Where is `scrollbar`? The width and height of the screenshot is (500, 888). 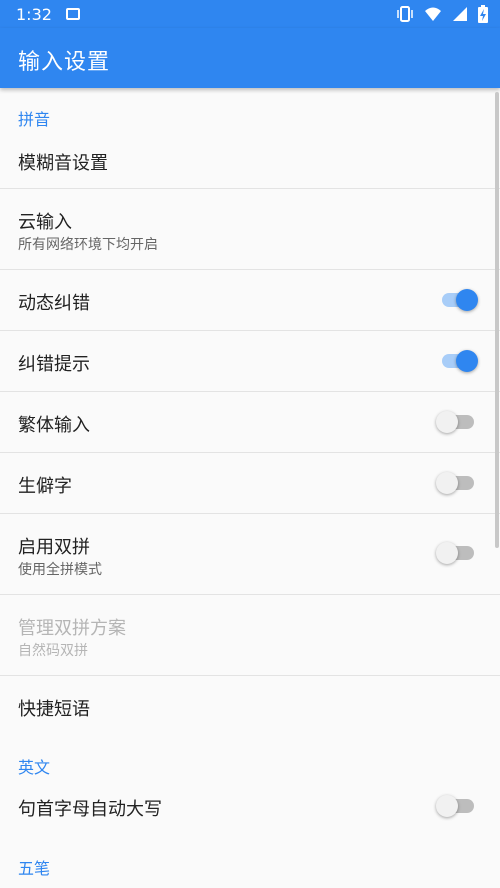 scrollbar is located at coordinates (497, 320).